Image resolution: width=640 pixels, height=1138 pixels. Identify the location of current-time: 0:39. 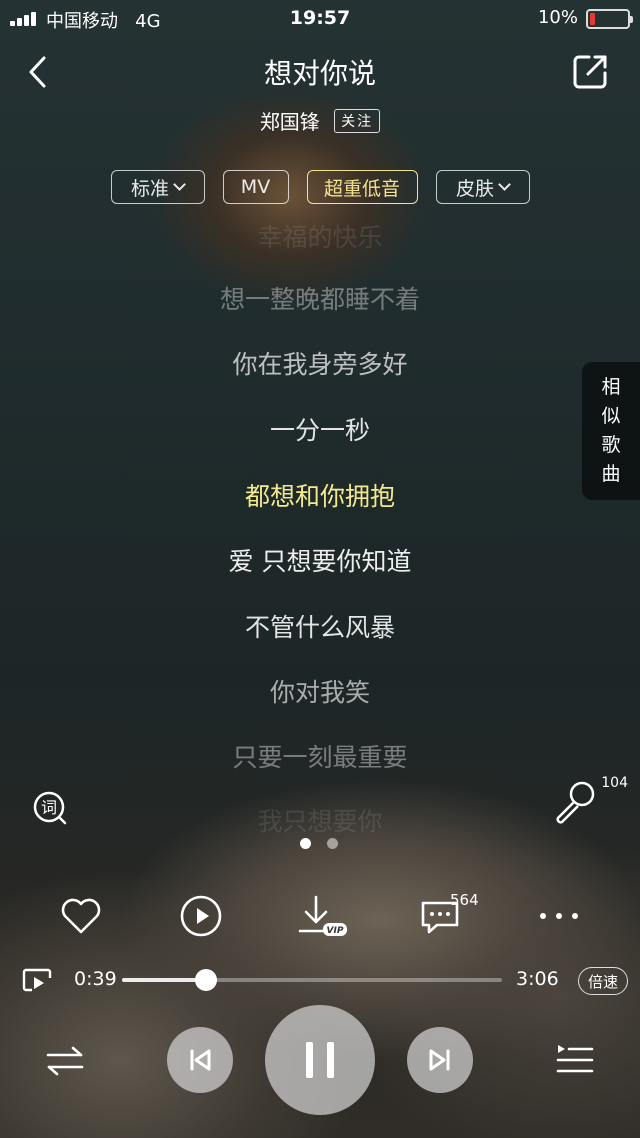
(95, 979).